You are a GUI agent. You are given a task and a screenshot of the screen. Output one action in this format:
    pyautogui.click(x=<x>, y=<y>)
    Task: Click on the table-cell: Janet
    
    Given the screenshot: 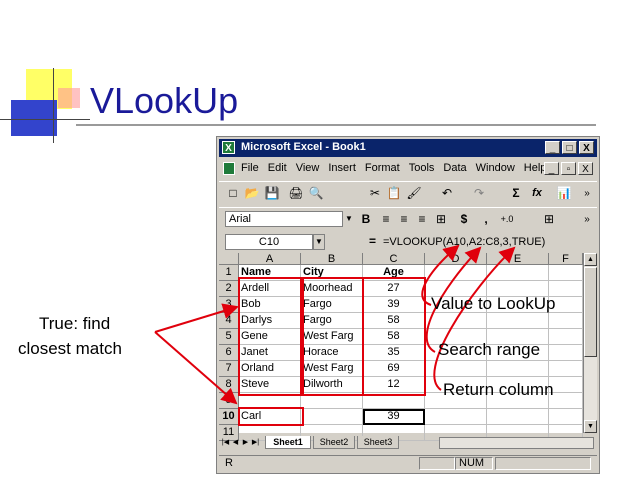 What is the action you would take?
    pyautogui.click(x=270, y=353)
    